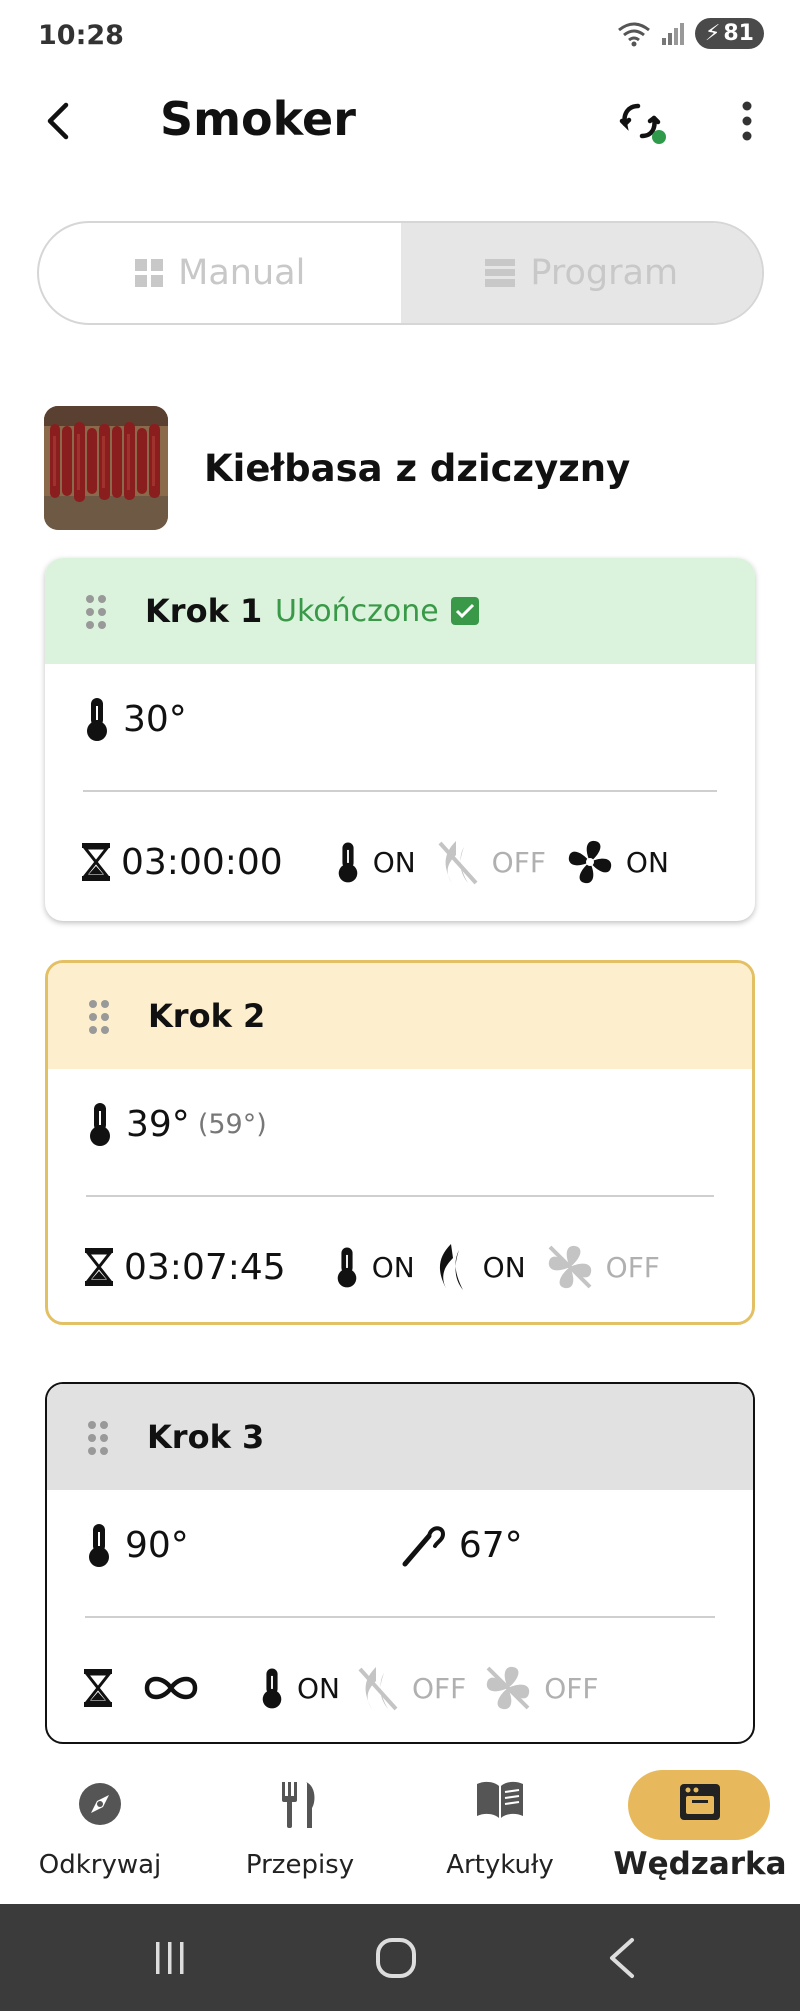 Image resolution: width=800 pixels, height=2011 pixels. I want to click on recipe-header: Kiełbasa z dziczyzny, so click(404, 468).